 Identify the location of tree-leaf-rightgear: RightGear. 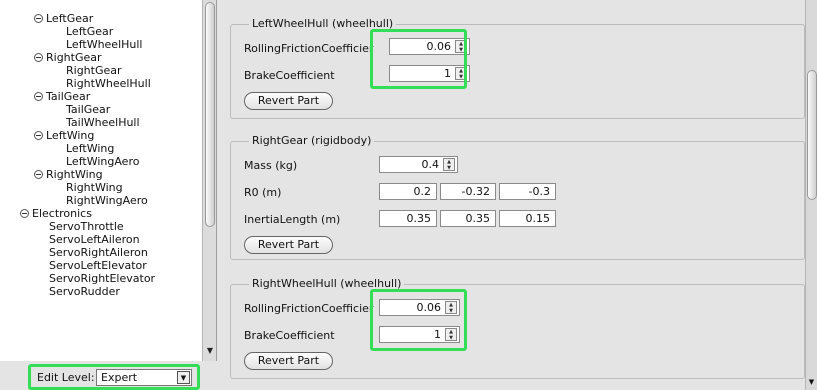
(94, 70).